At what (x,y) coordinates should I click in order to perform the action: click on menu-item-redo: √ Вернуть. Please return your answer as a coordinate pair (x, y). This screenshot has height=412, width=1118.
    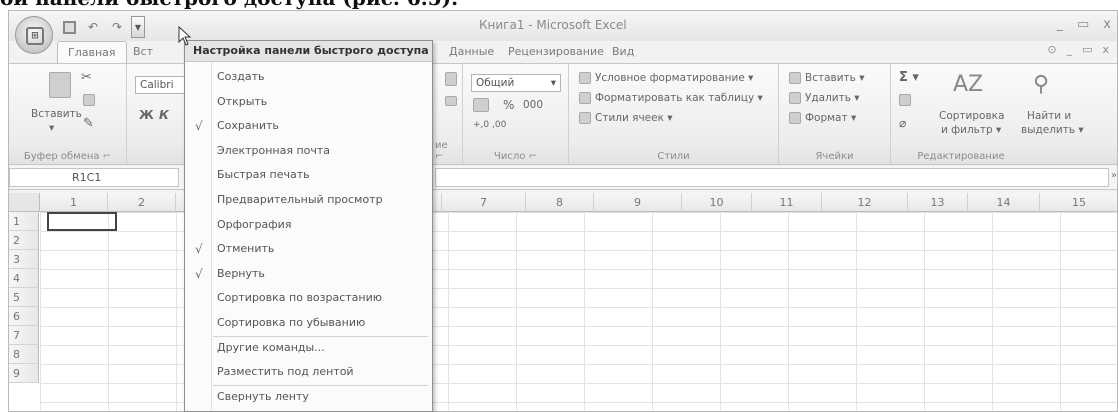
    Looking at the image, I should click on (308, 274).